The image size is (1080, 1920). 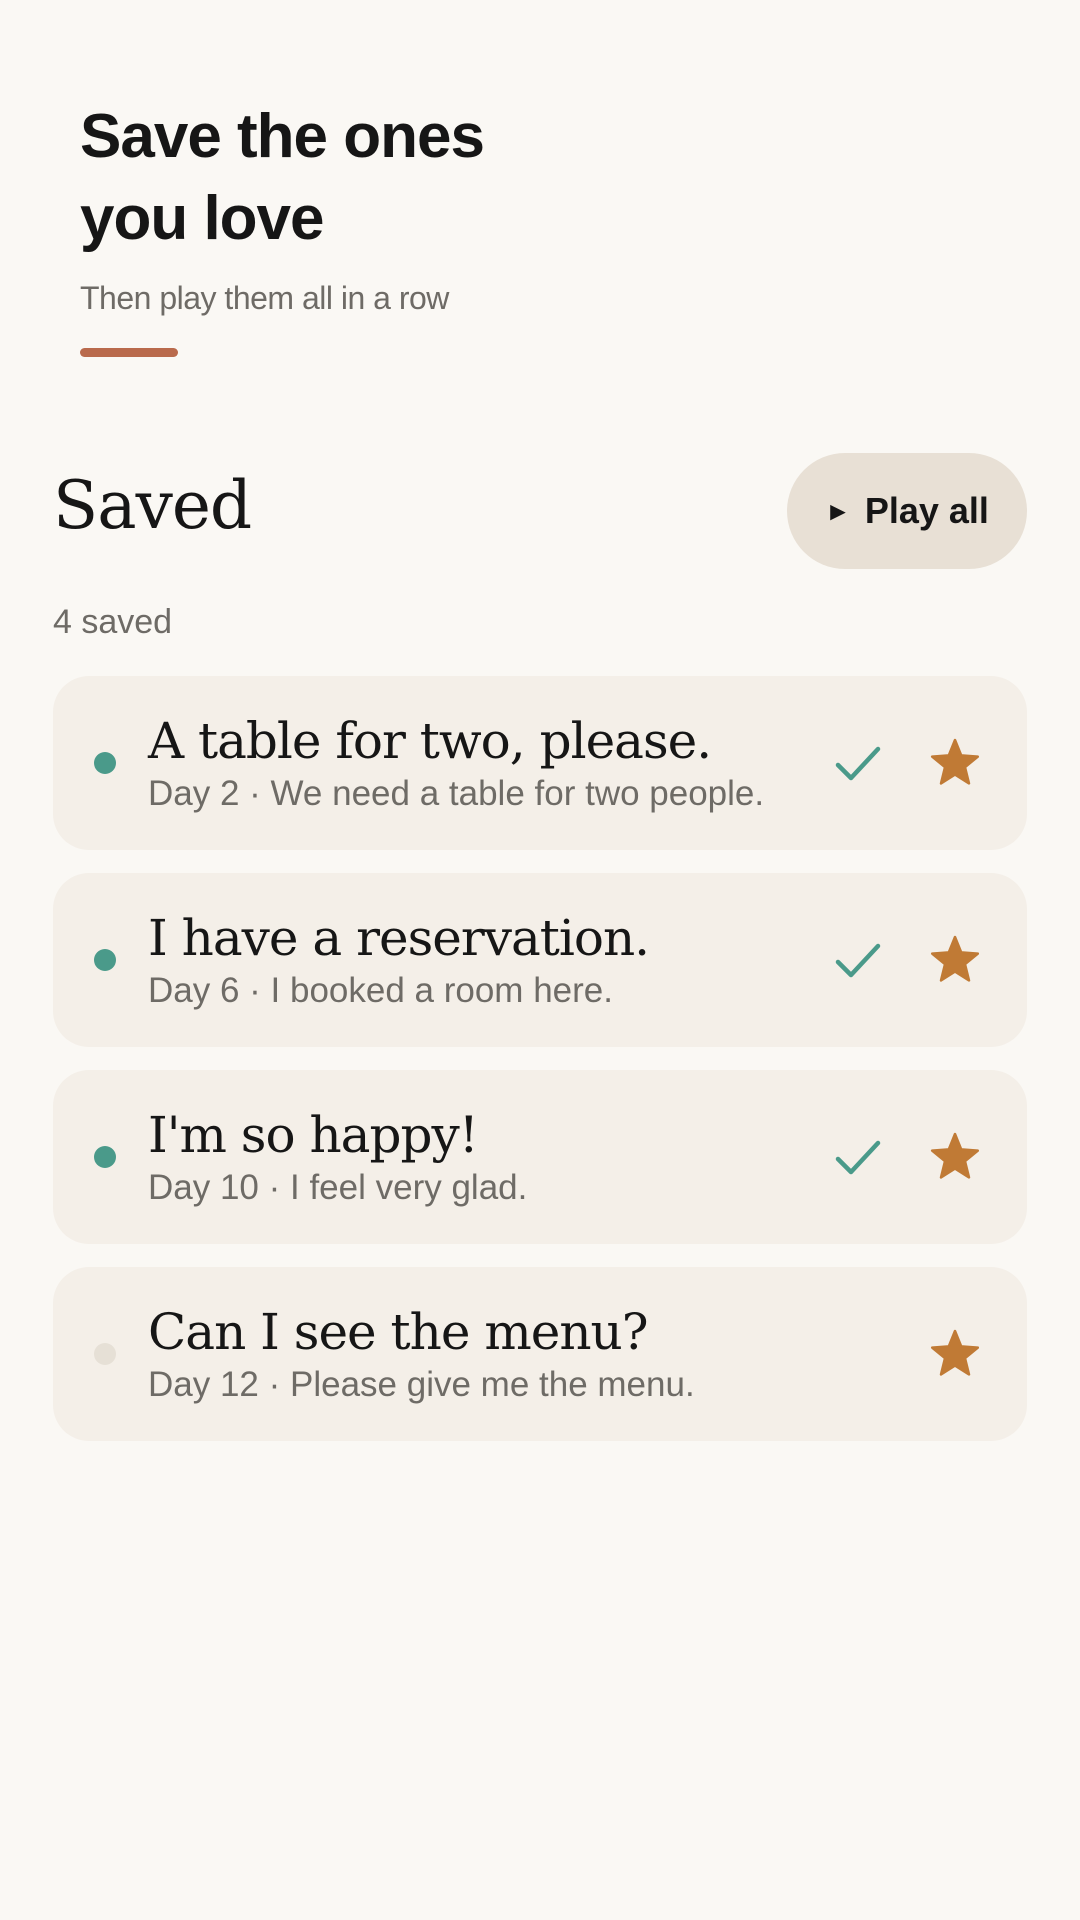 I want to click on page-subtitle: Then play them all in a row, so click(x=264, y=298).